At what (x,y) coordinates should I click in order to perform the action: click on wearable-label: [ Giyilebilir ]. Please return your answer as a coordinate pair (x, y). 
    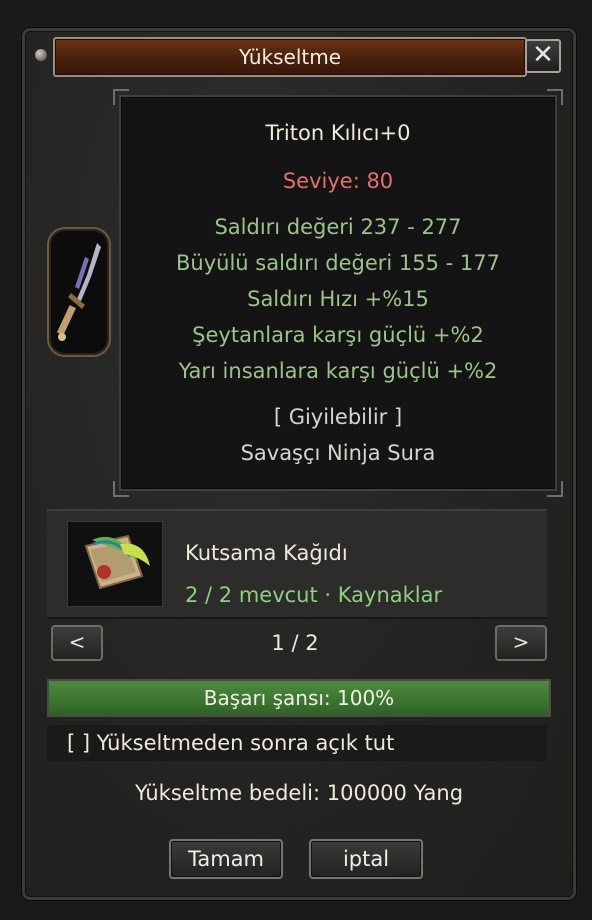
    Looking at the image, I should click on (338, 417).